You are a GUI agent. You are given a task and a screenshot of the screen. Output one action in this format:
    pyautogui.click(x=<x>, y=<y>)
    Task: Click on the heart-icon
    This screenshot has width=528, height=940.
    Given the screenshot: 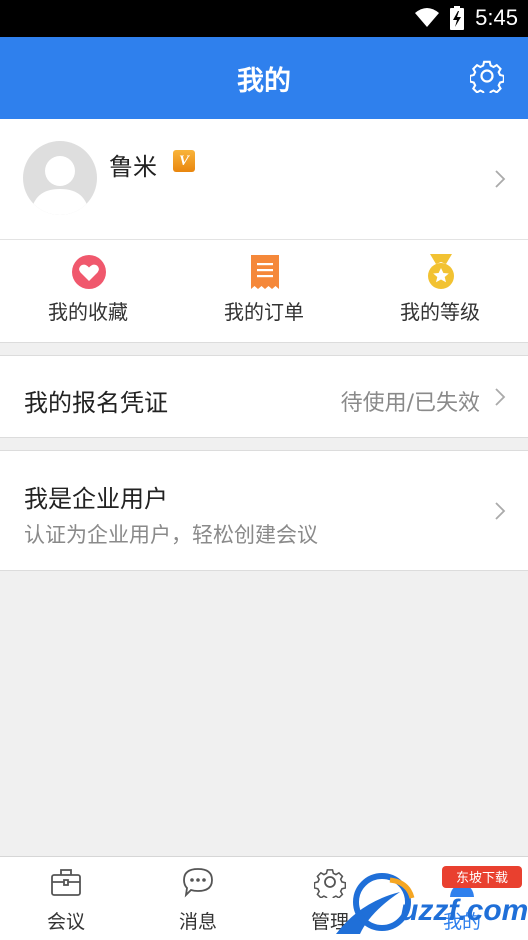 What is the action you would take?
    pyautogui.click(x=89, y=272)
    